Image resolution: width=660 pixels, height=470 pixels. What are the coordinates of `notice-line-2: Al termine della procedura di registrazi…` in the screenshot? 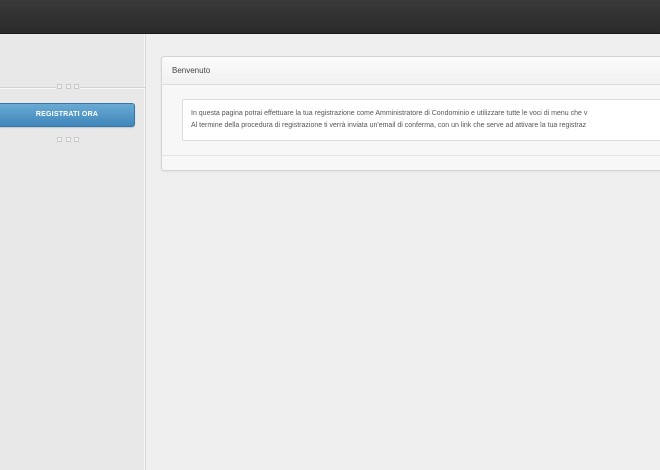 It's located at (389, 125).